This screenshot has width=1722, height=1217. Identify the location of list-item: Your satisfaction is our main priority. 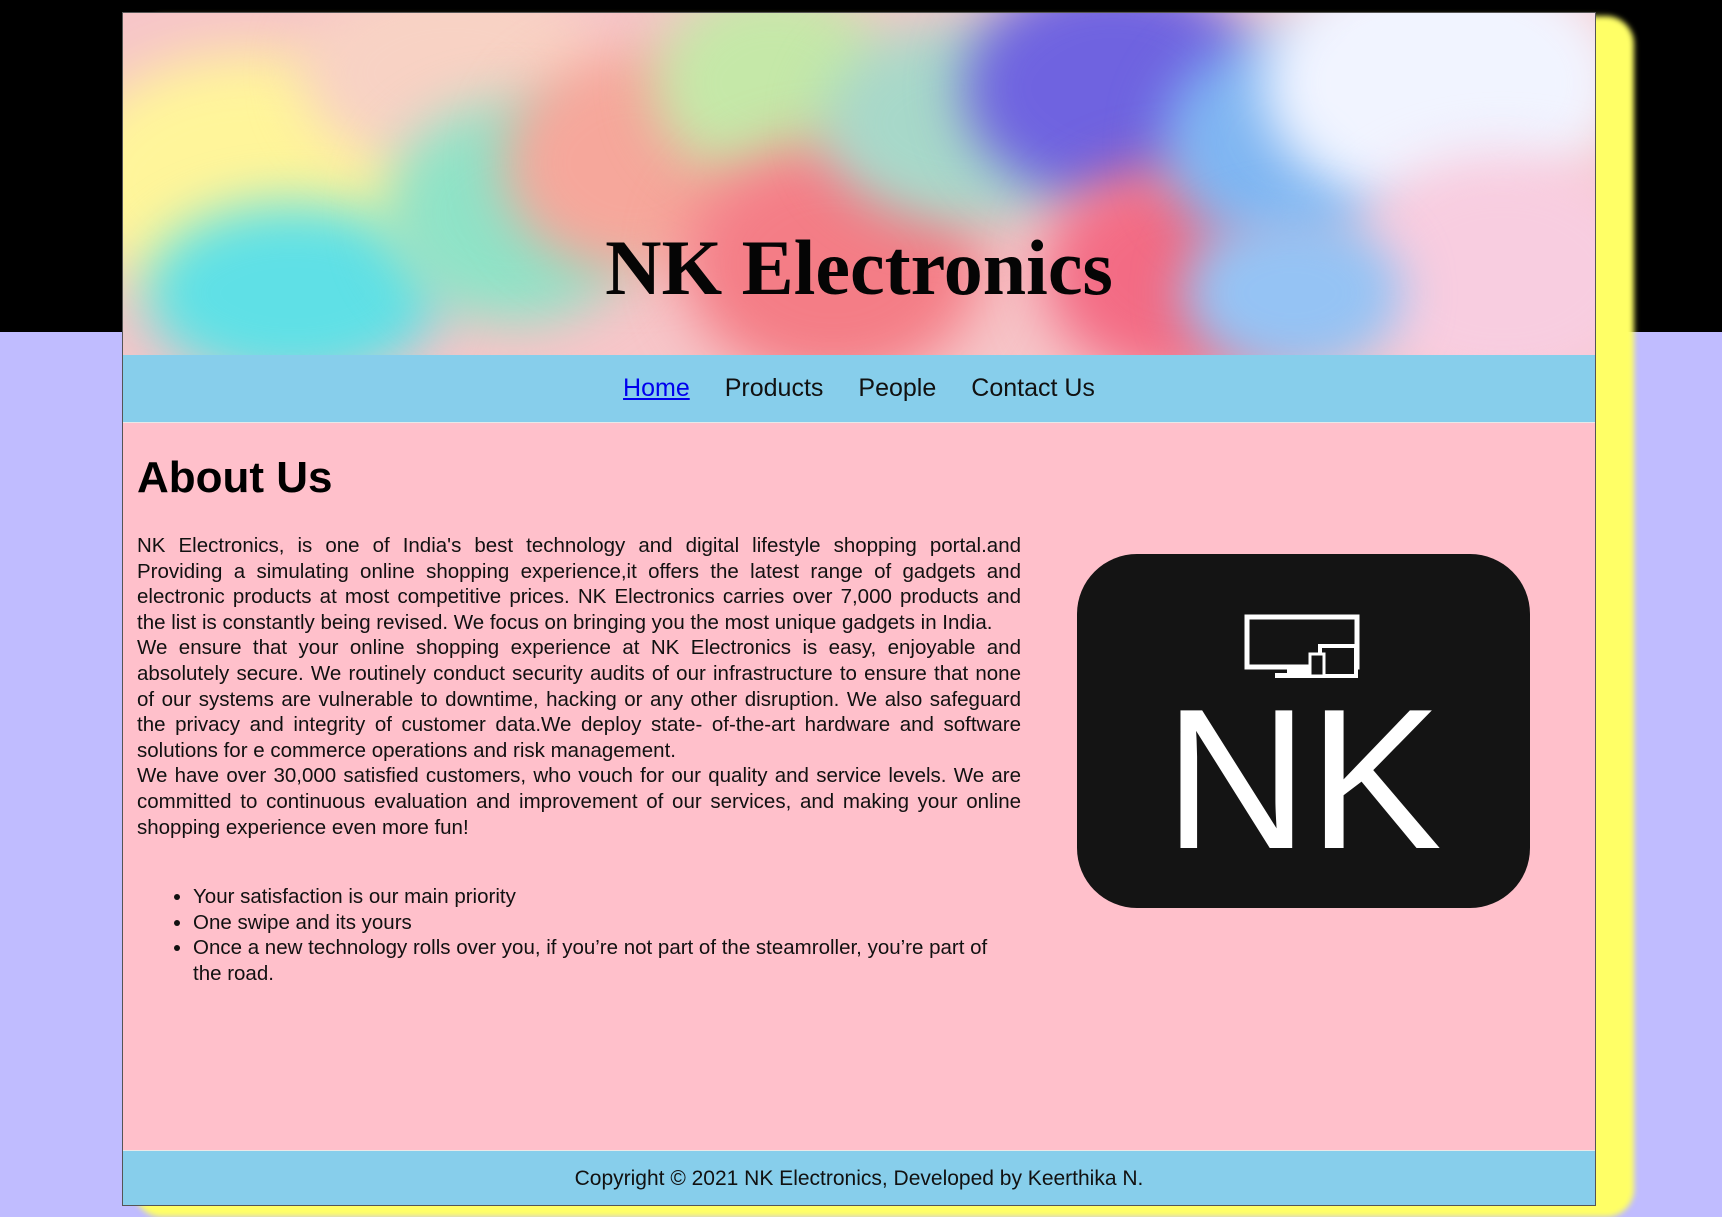
(607, 897).